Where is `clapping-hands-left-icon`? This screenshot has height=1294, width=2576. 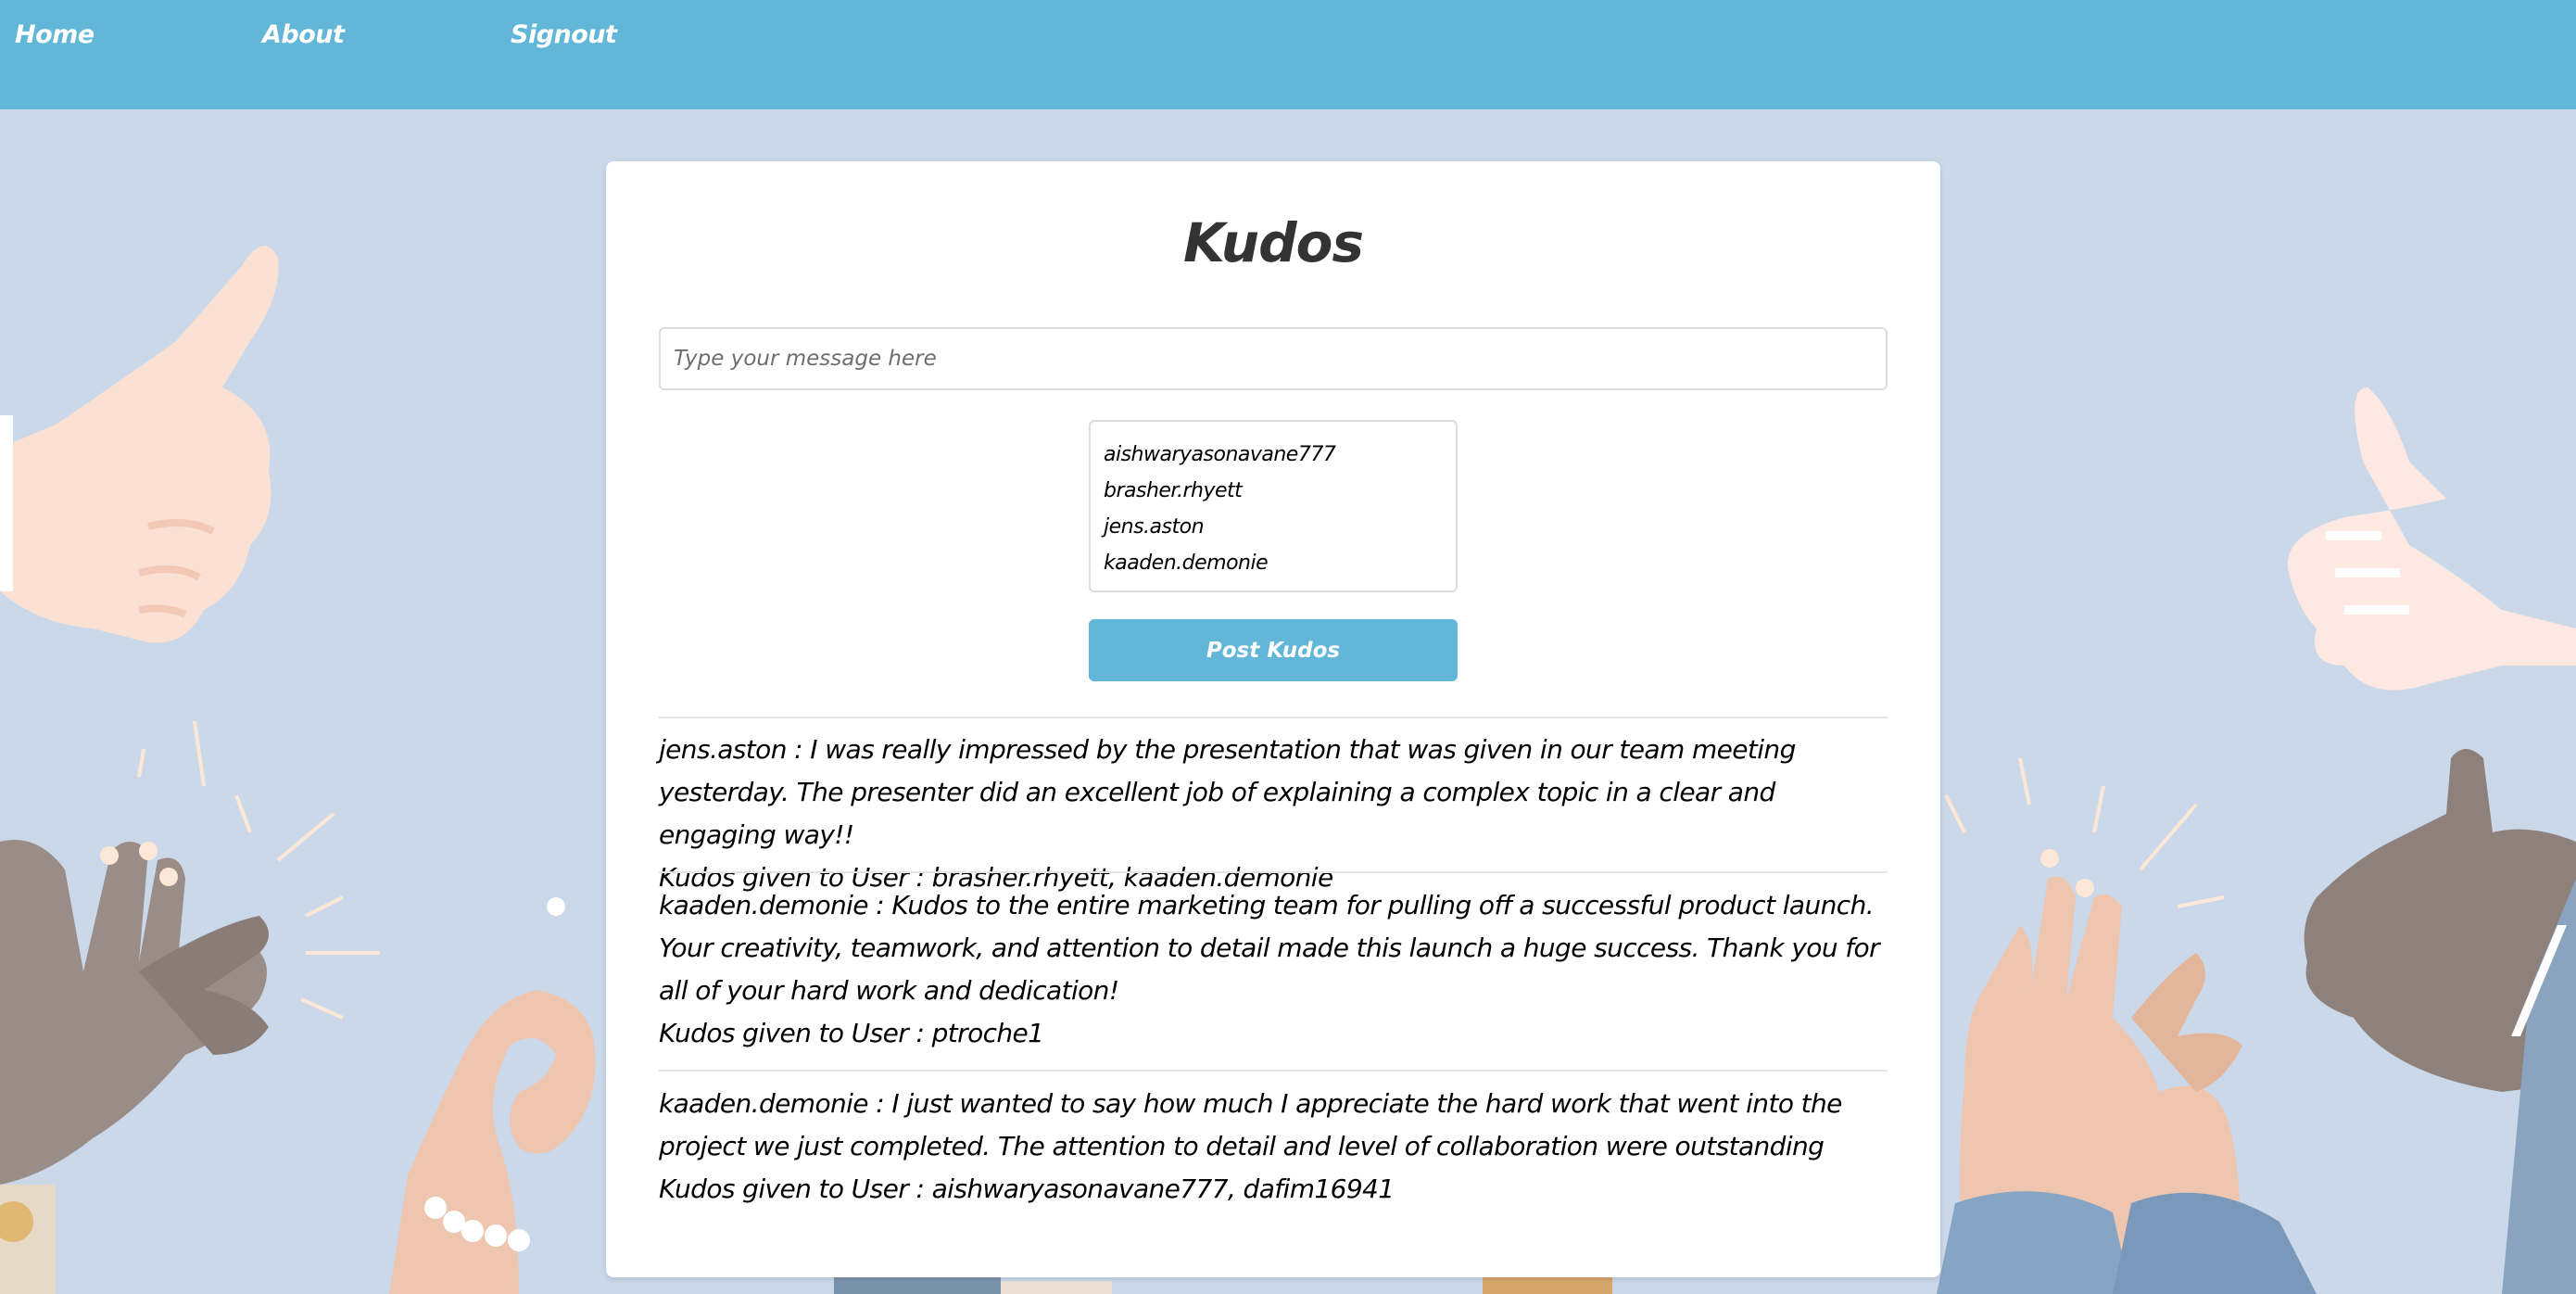 clapping-hands-left-icon is located at coordinates (190, 1007).